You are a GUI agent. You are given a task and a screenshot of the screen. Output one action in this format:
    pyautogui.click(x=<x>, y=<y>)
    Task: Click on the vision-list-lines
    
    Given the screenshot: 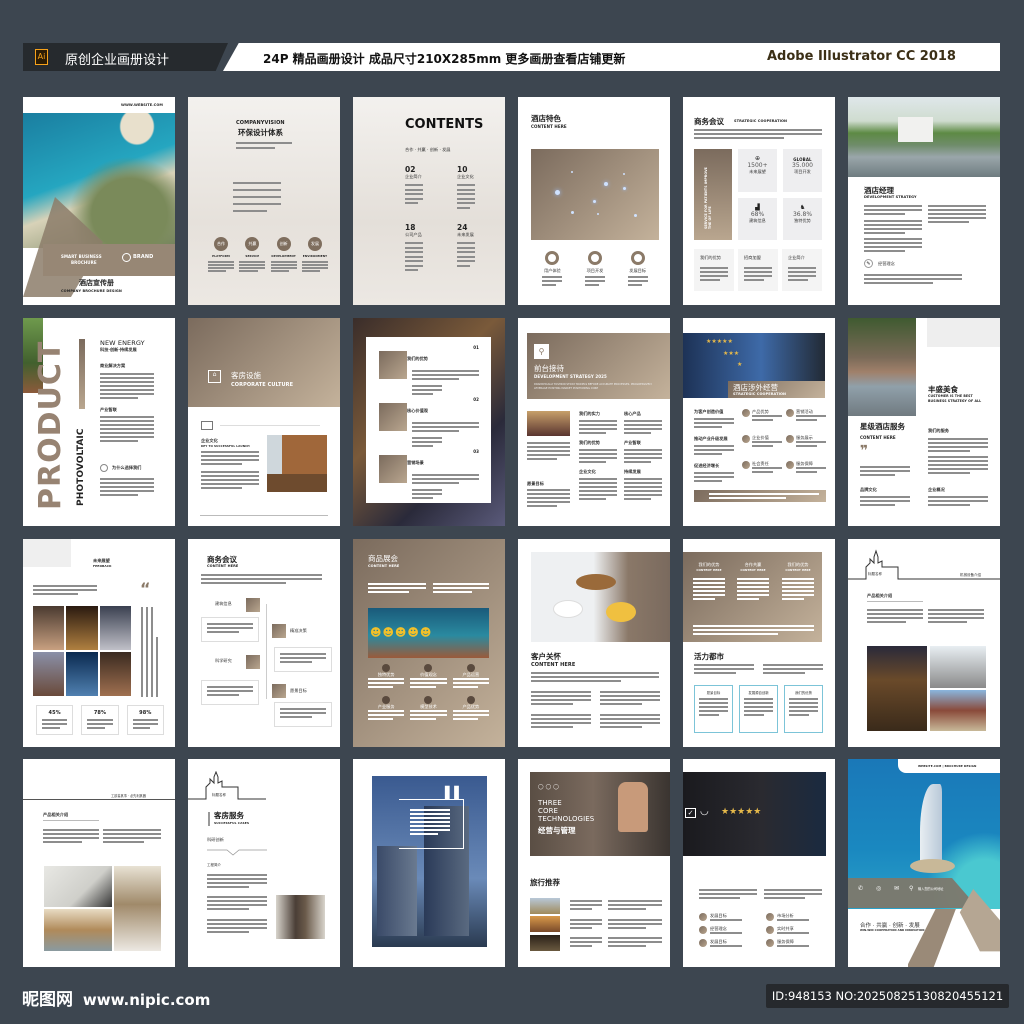 What is the action you would take?
    pyautogui.click(x=257, y=197)
    